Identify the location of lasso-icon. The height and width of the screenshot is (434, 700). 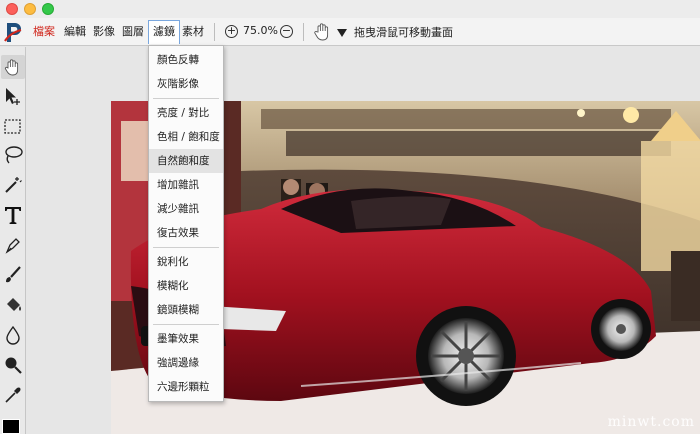
(14, 155).